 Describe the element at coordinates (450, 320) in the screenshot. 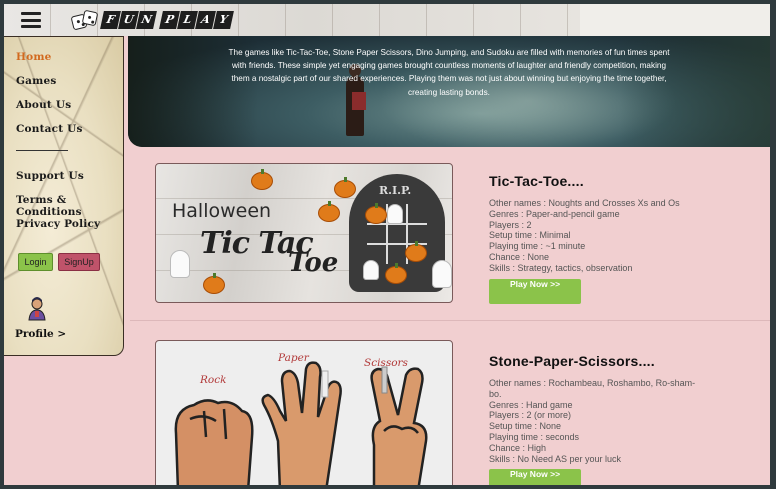

I see `section-divider` at that location.